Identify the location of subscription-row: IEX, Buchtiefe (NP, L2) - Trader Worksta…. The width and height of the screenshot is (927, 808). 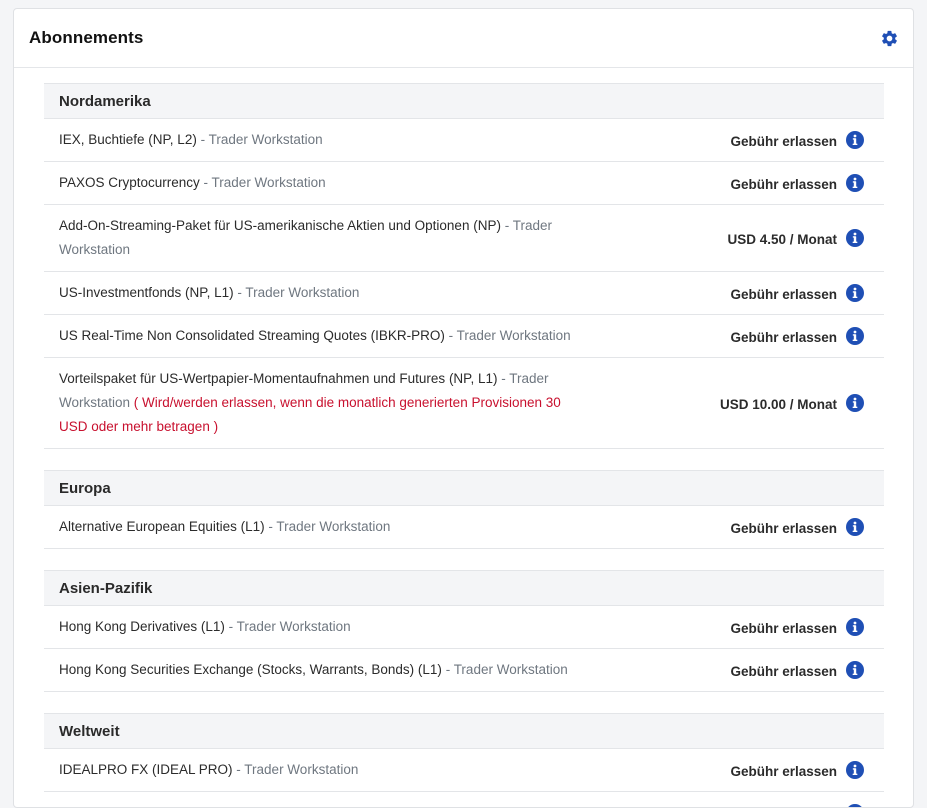
(464, 140).